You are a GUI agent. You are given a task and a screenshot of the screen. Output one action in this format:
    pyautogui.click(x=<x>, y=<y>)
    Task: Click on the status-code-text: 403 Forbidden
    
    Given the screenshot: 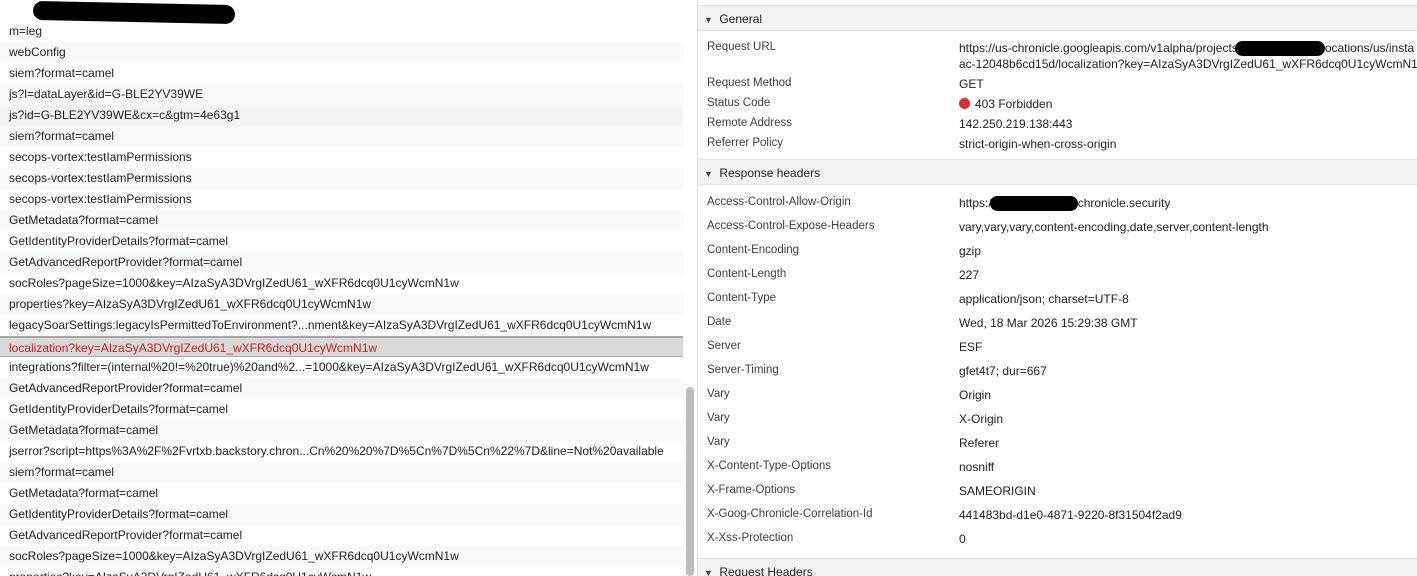 What is the action you would take?
    pyautogui.click(x=1014, y=104)
    